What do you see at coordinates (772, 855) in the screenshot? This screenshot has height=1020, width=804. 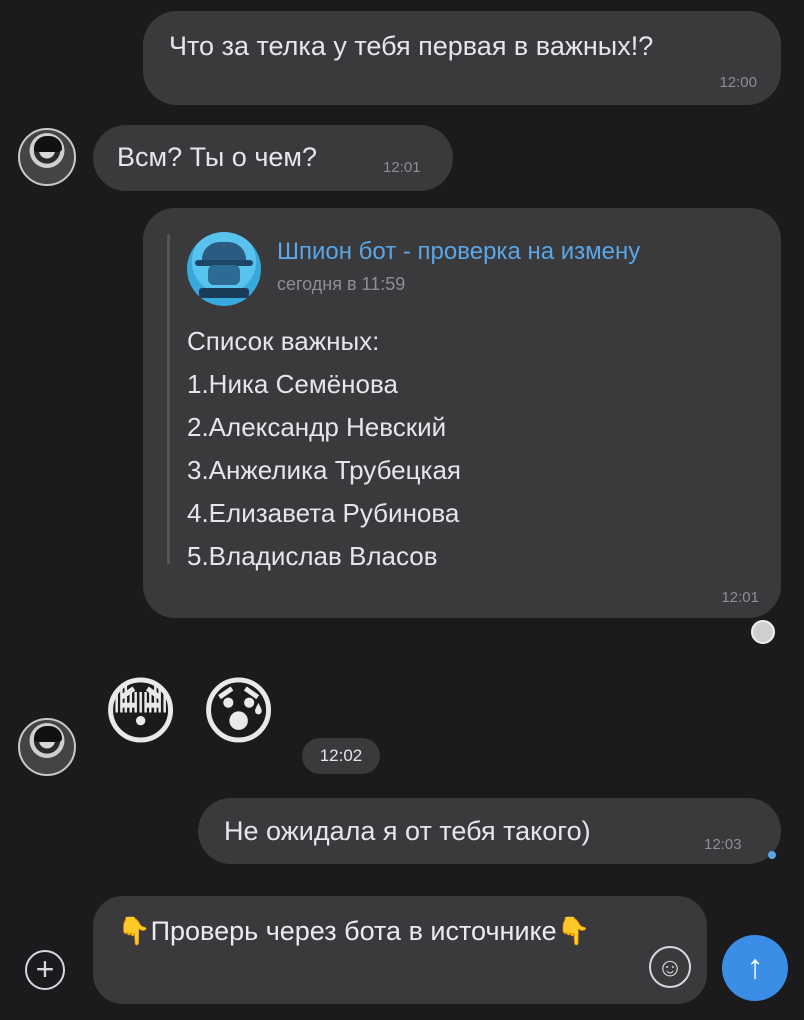 I see `unread-dot-icon` at bounding box center [772, 855].